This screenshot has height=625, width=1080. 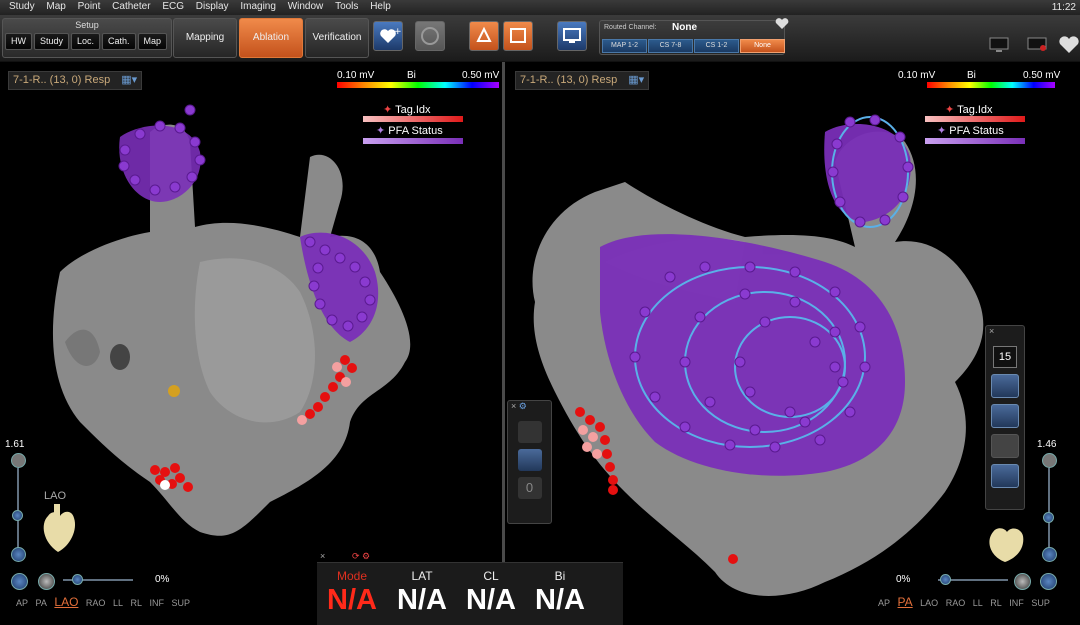 I want to click on menu-ecg: ECG, so click(x=173, y=6).